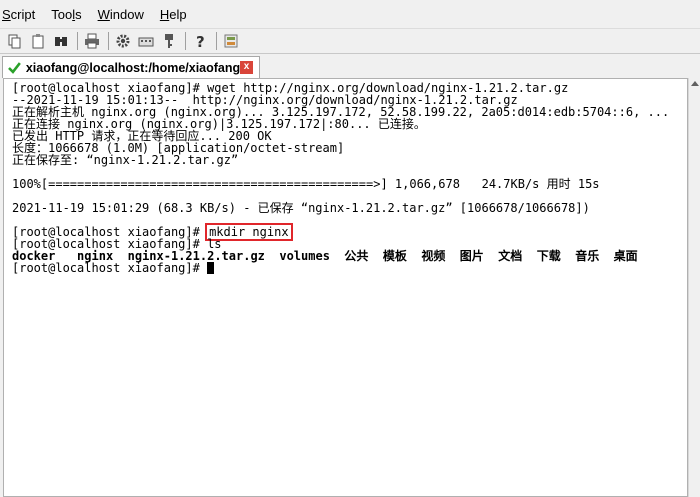  I want to click on terminal-cursor, so click(211, 268).